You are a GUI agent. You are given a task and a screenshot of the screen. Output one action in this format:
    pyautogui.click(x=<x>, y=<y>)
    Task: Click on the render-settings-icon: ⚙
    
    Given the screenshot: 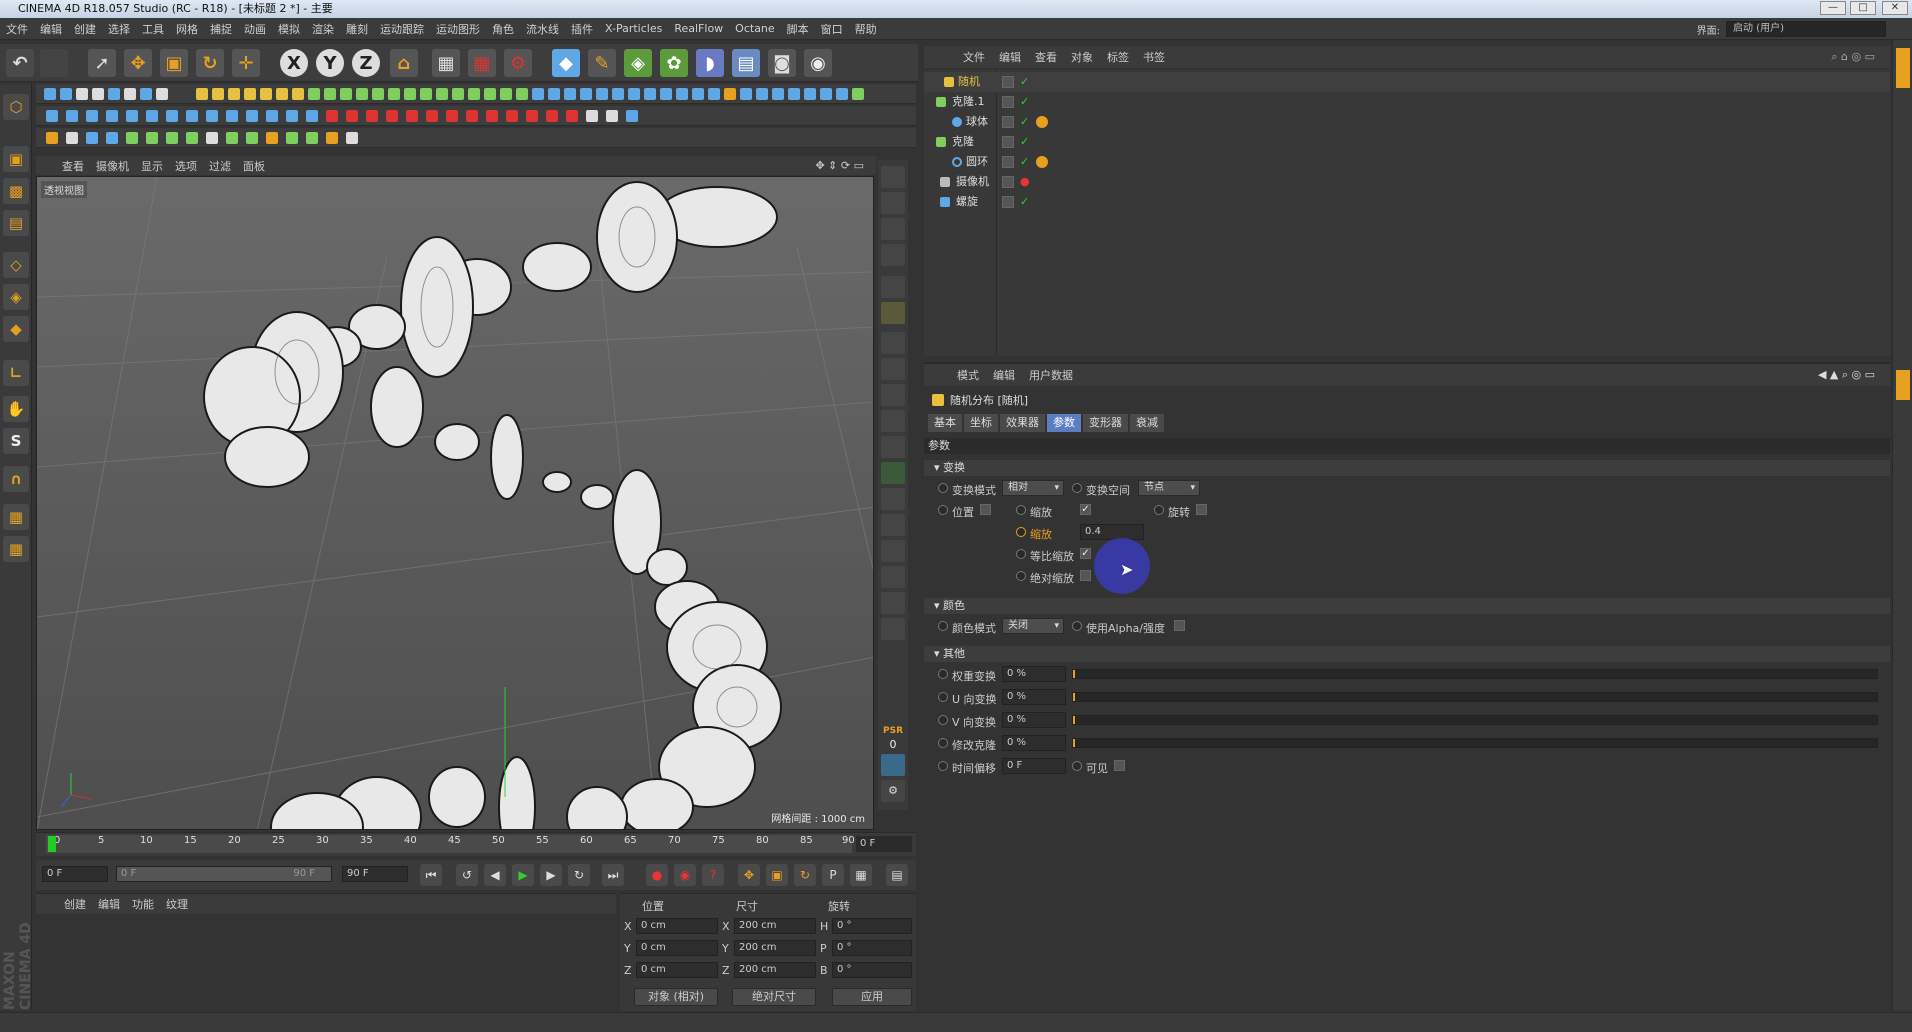 What is the action you would take?
    pyautogui.click(x=518, y=63)
    